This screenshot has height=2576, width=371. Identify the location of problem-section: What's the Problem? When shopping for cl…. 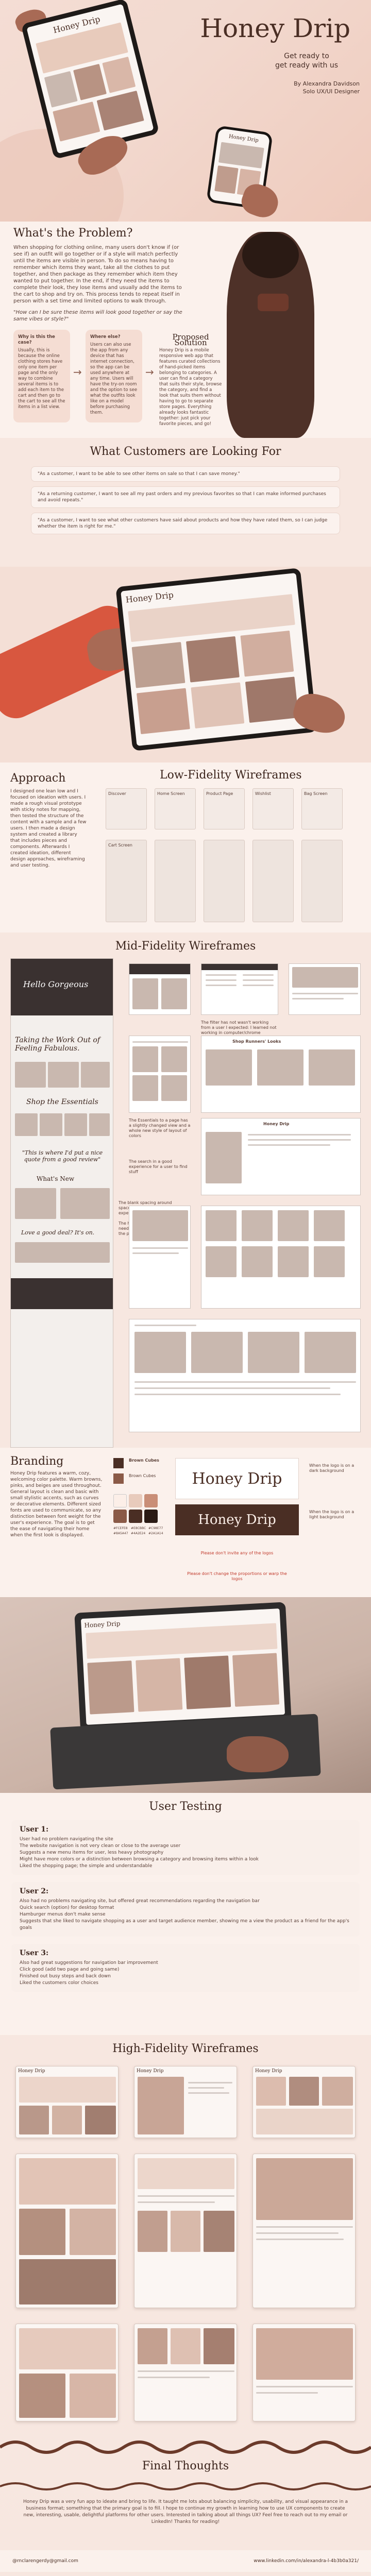
(185, 330).